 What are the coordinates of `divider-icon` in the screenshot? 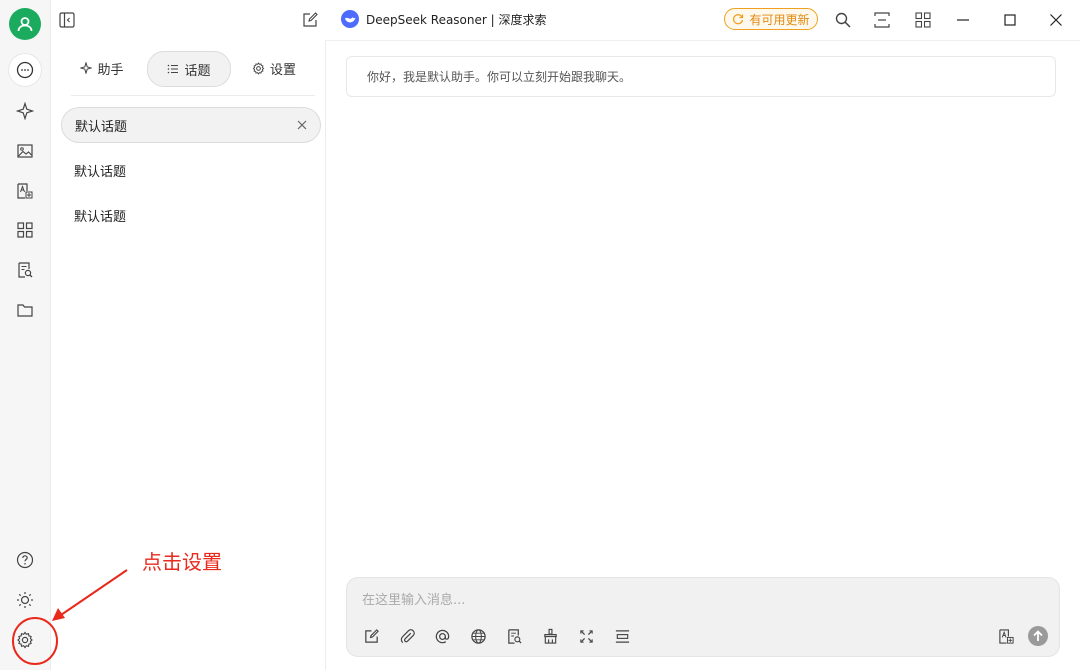 It's located at (622, 636).